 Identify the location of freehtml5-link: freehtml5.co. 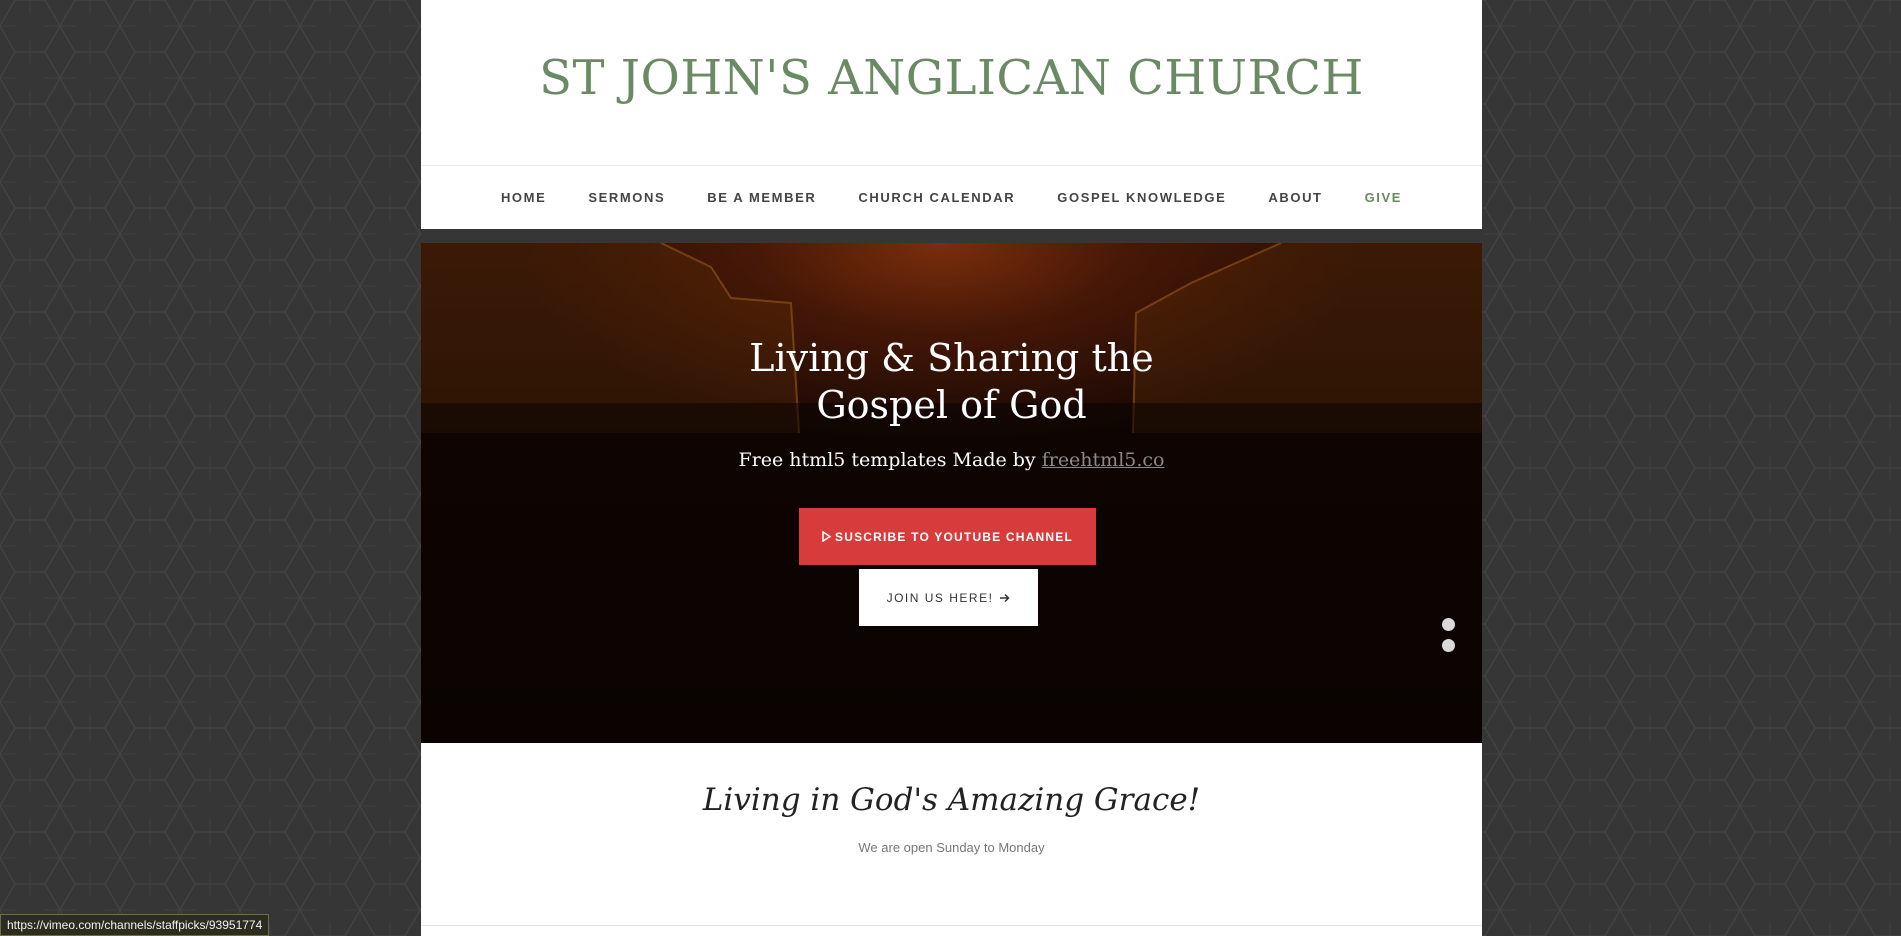
(1103, 460).